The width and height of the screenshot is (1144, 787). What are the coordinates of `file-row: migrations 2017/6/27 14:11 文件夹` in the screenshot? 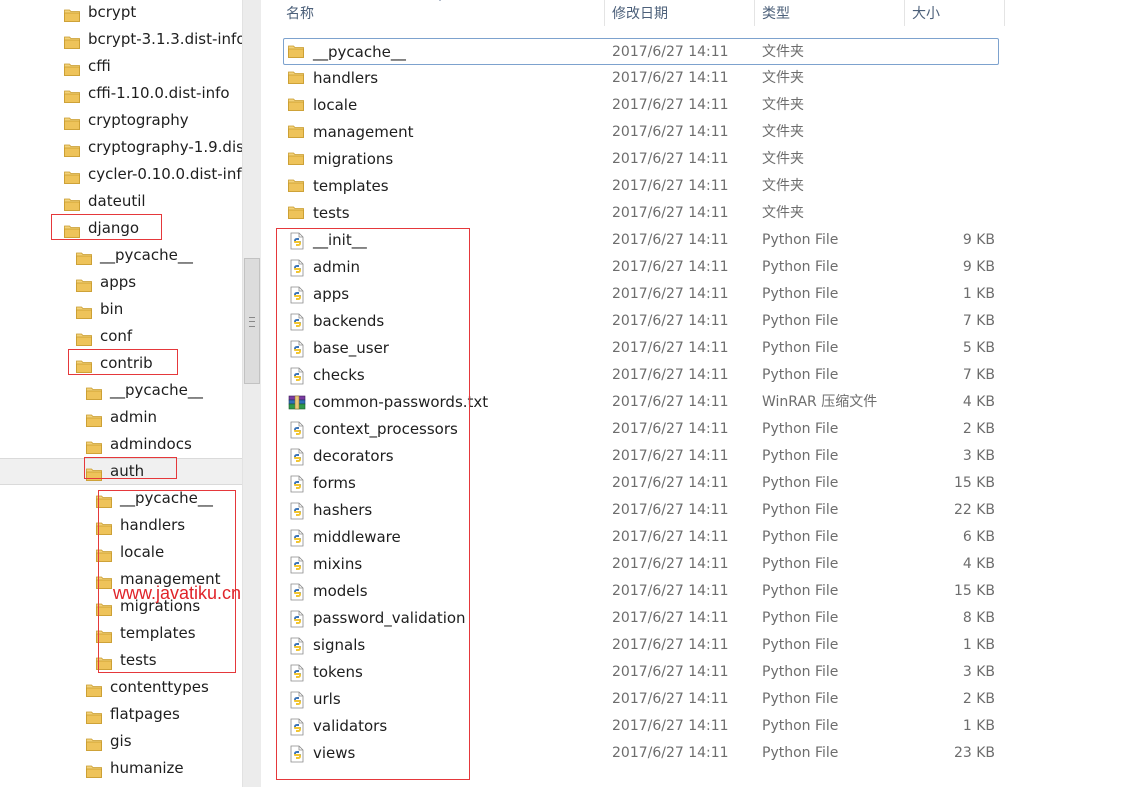 It's located at (703, 159).